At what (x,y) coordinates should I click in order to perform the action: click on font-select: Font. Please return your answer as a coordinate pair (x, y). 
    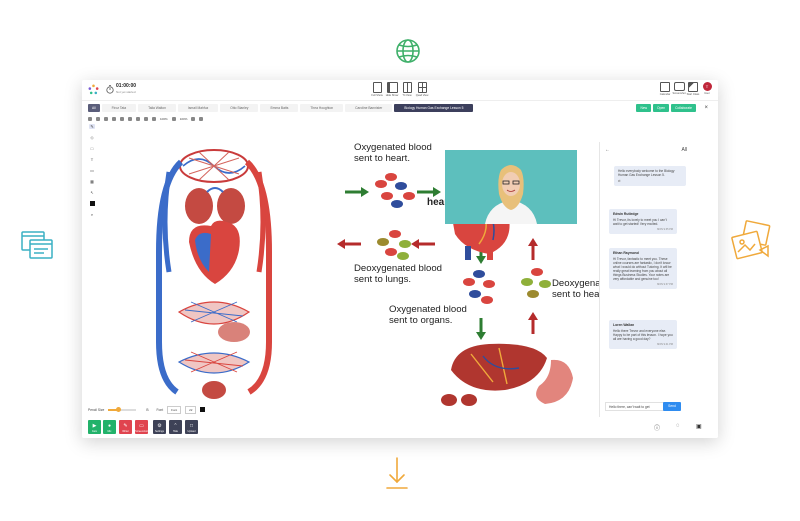
    Looking at the image, I should click on (174, 409).